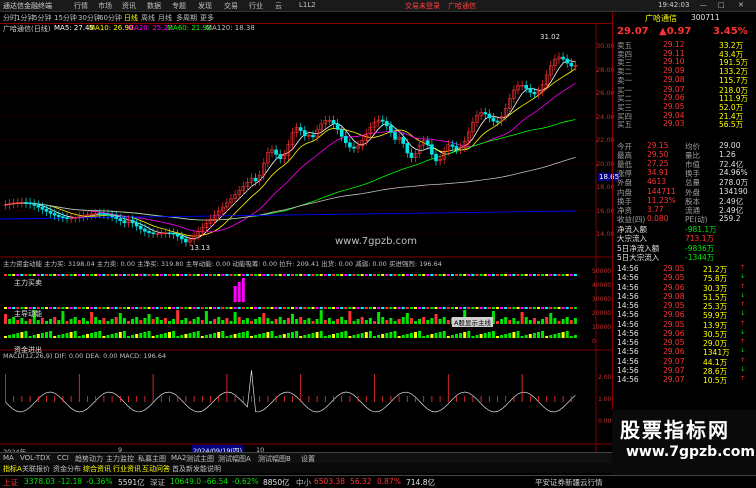  I want to click on more-periods: 更多, so click(207, 18).